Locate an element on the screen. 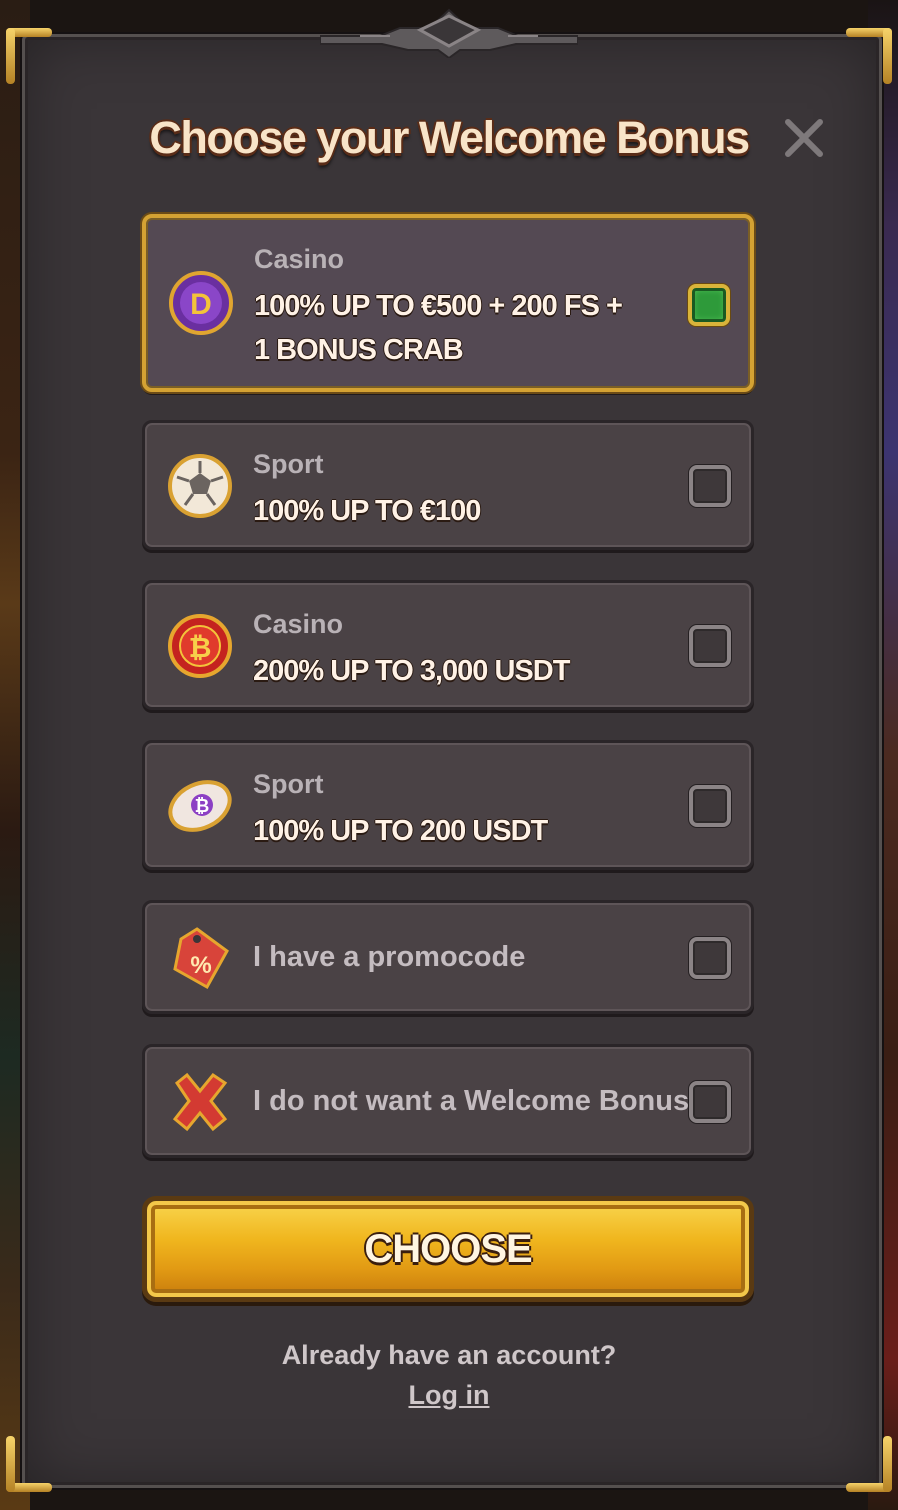  frame-corner-bottom-left is located at coordinates (29, 1464).